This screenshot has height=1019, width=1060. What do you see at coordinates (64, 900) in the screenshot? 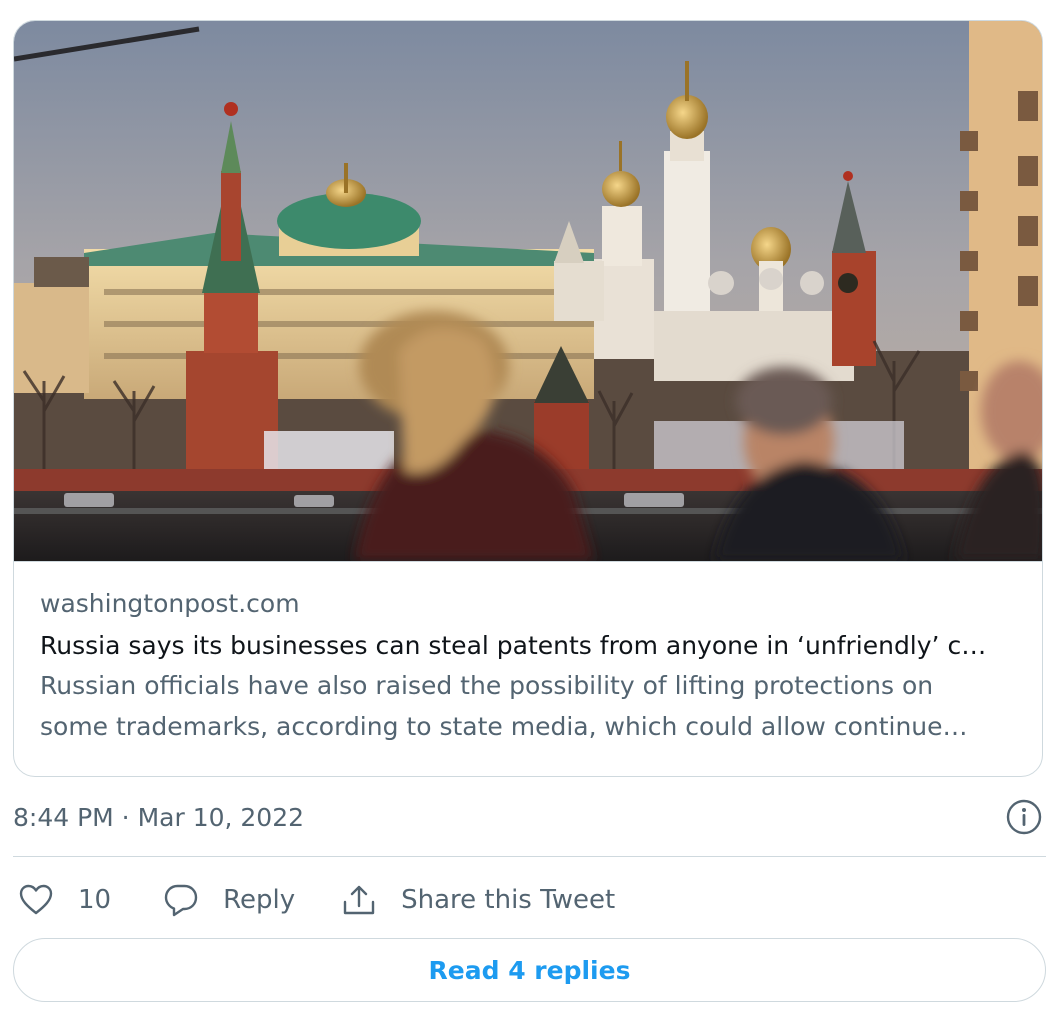
I see `like-button: 10` at bounding box center [64, 900].